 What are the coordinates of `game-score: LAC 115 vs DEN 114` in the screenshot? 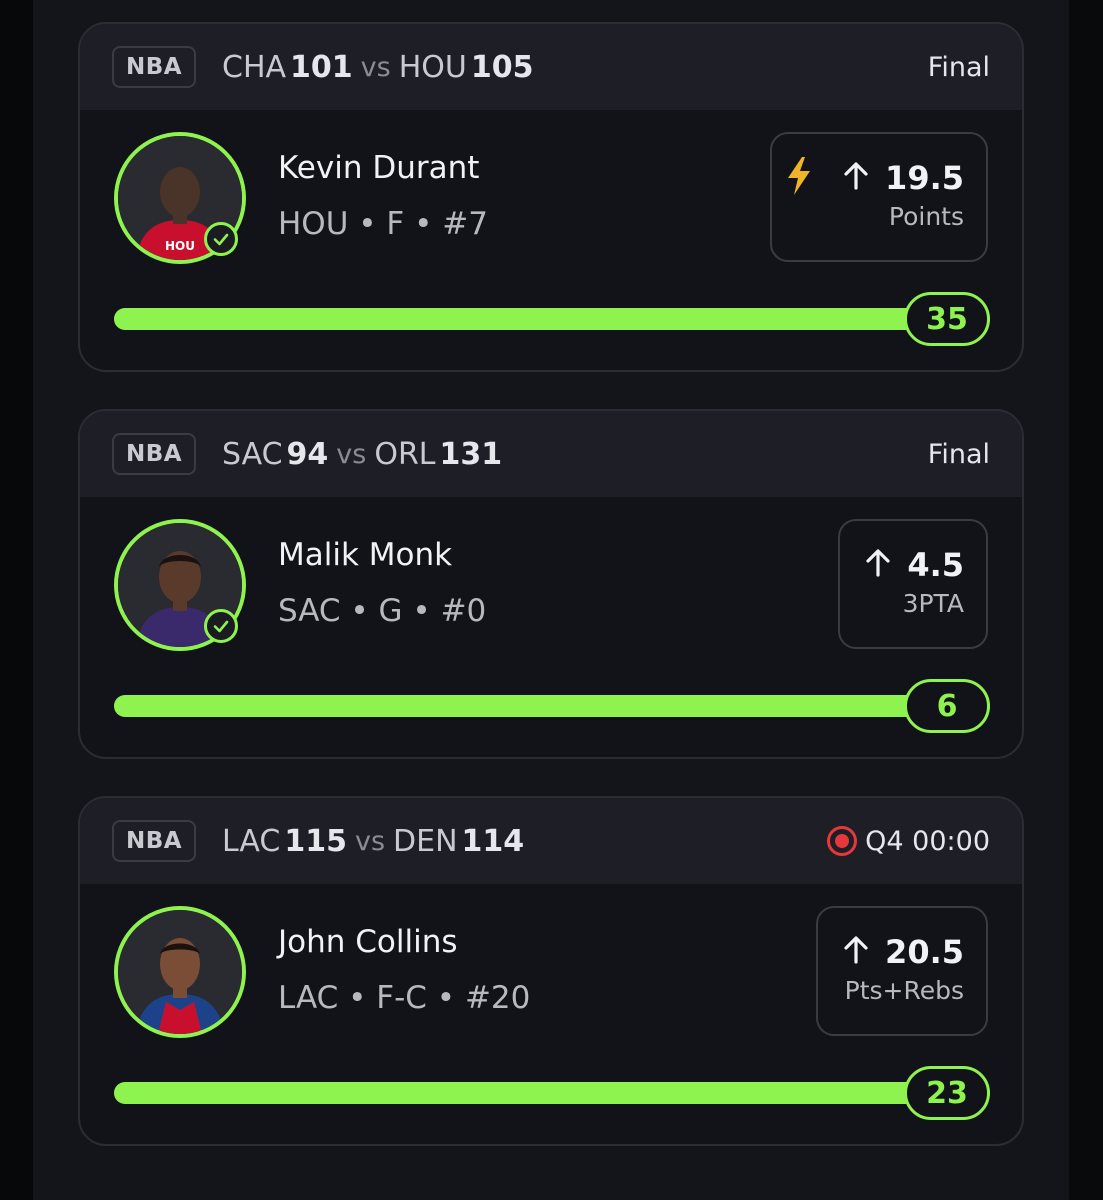 It's located at (373, 841).